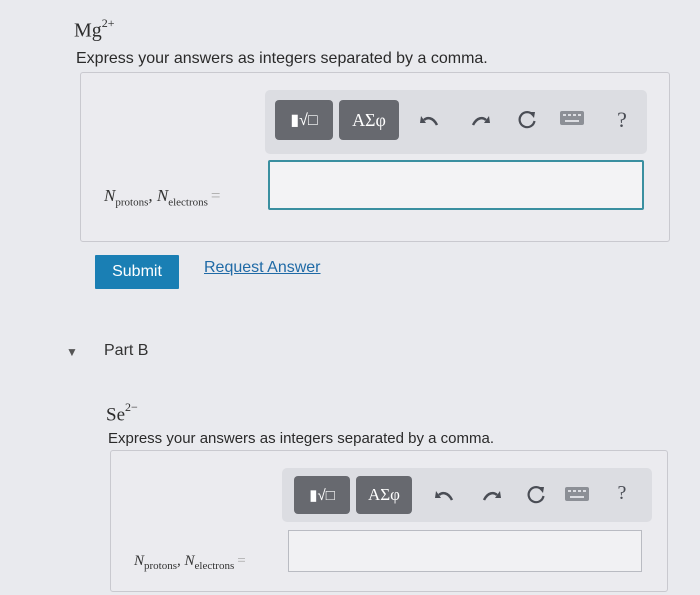  What do you see at coordinates (108, 23) in the screenshot?
I see `ion-charge: 2+` at bounding box center [108, 23].